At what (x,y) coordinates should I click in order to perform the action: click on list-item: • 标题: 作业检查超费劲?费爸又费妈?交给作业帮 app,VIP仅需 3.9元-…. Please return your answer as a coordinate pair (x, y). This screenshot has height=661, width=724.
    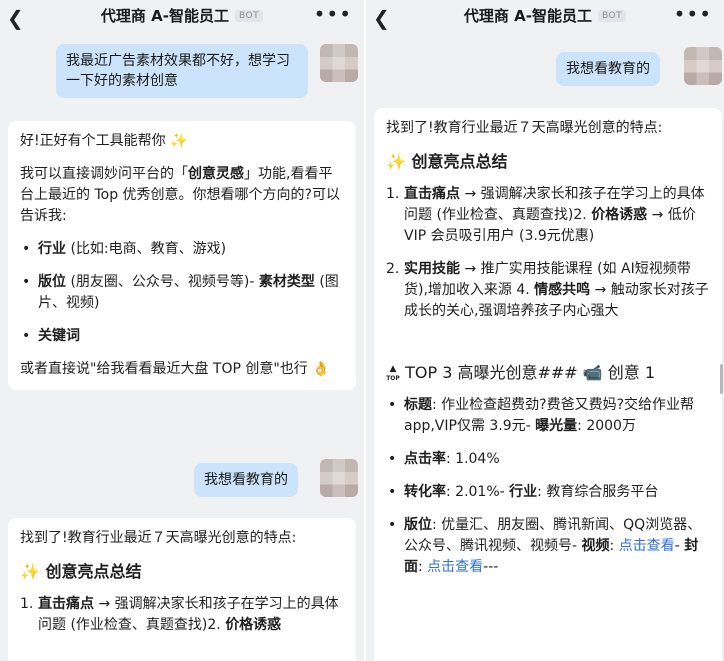
    Looking at the image, I should click on (541, 415).